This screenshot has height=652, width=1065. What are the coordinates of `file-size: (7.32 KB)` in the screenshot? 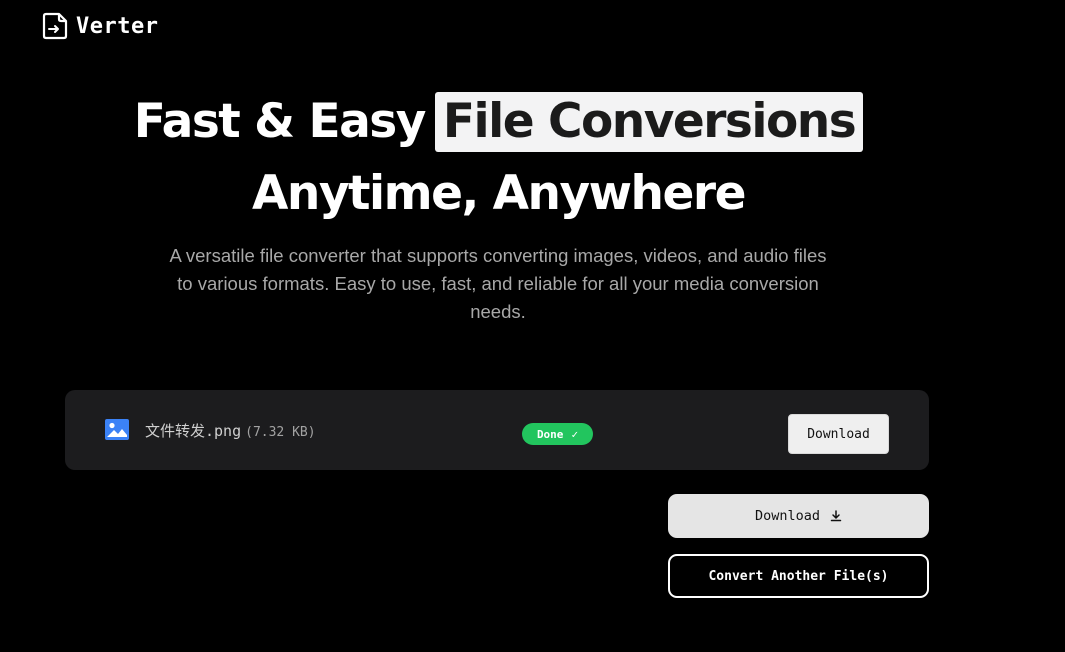 It's located at (280, 432).